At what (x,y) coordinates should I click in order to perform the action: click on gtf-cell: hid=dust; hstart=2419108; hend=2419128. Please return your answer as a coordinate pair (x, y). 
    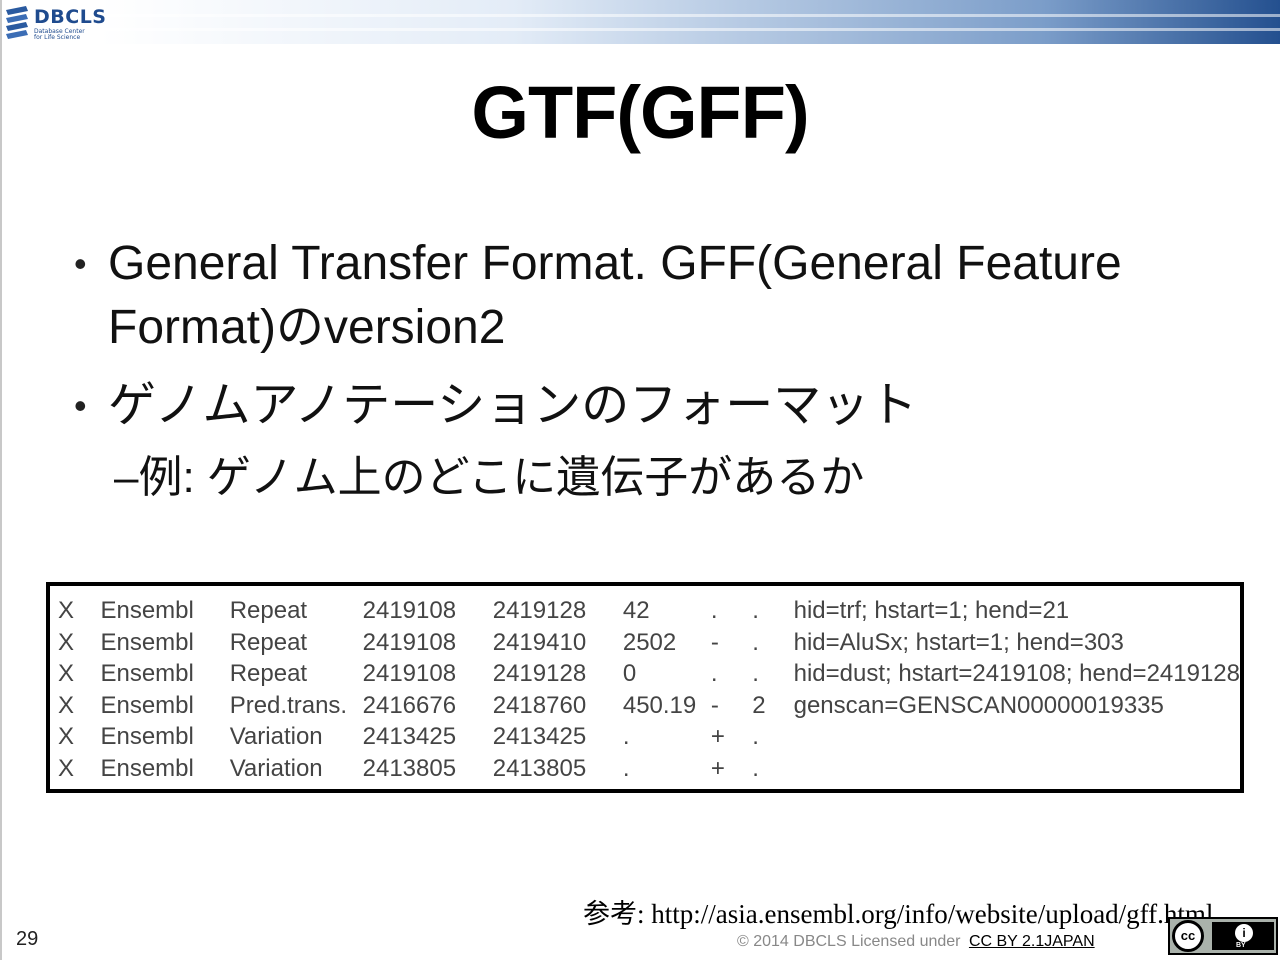
    Looking at the image, I should click on (1016, 673).